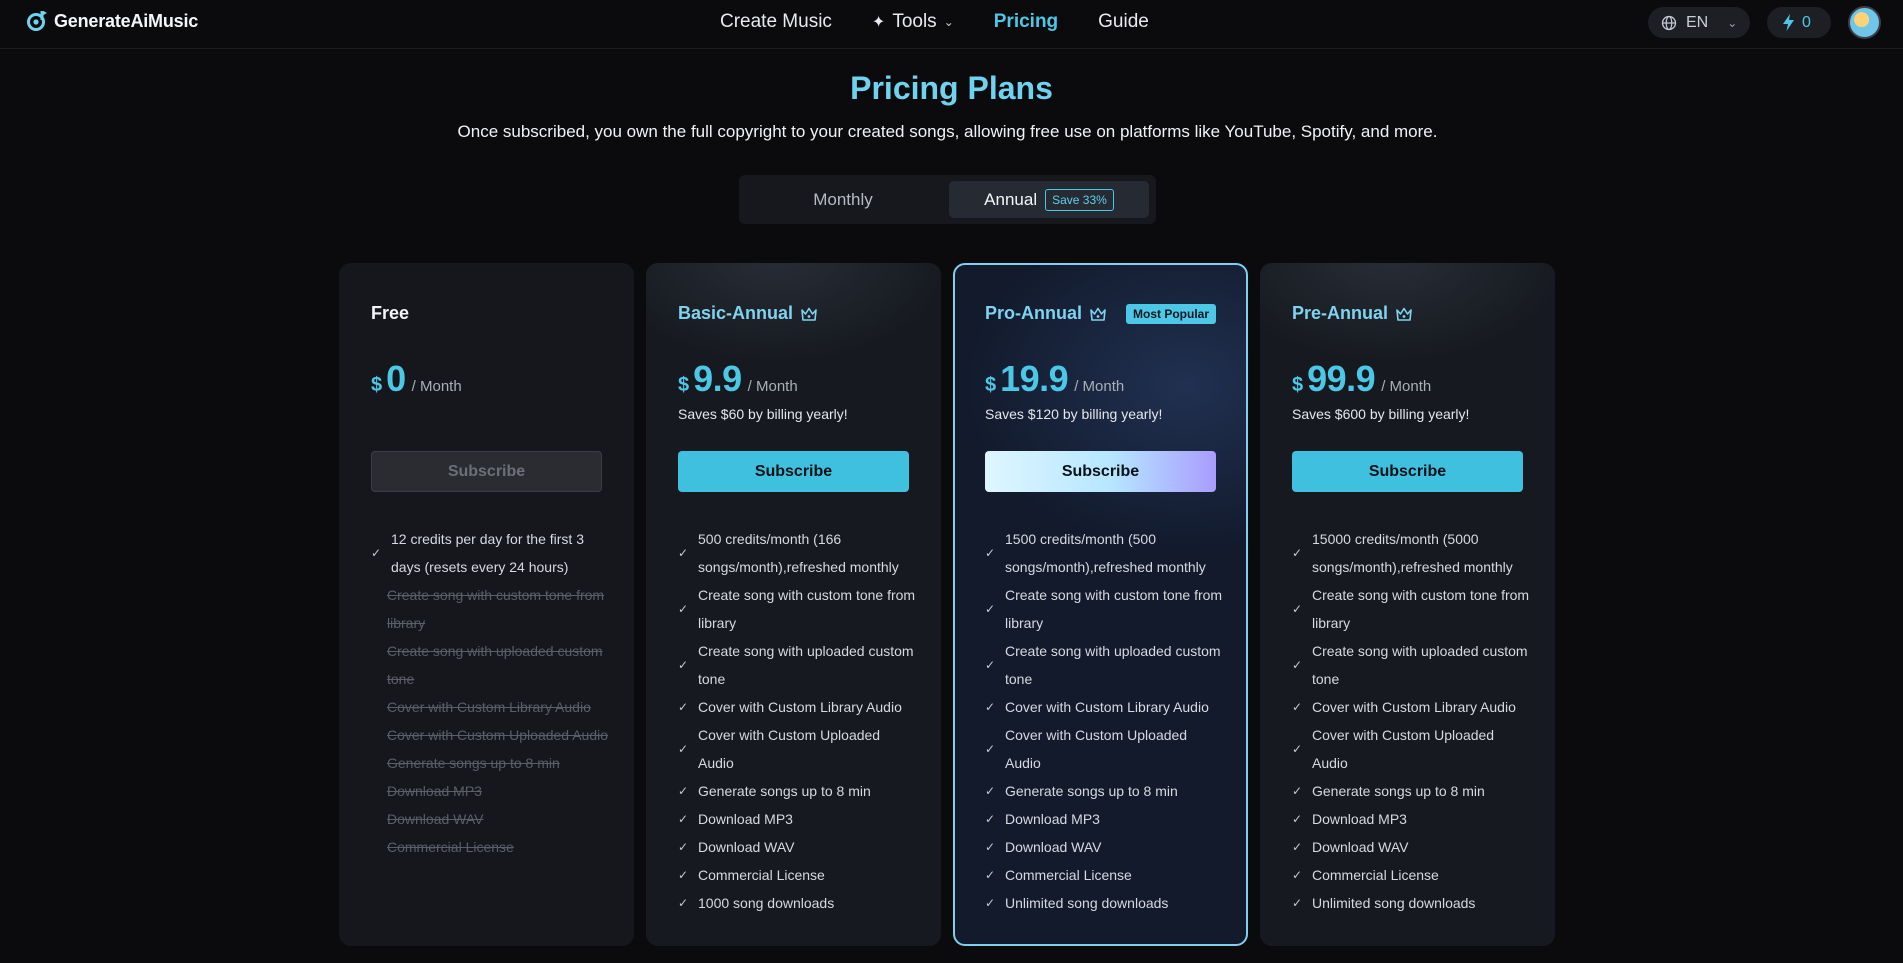  I want to click on price-amount: 9.9, so click(717, 378).